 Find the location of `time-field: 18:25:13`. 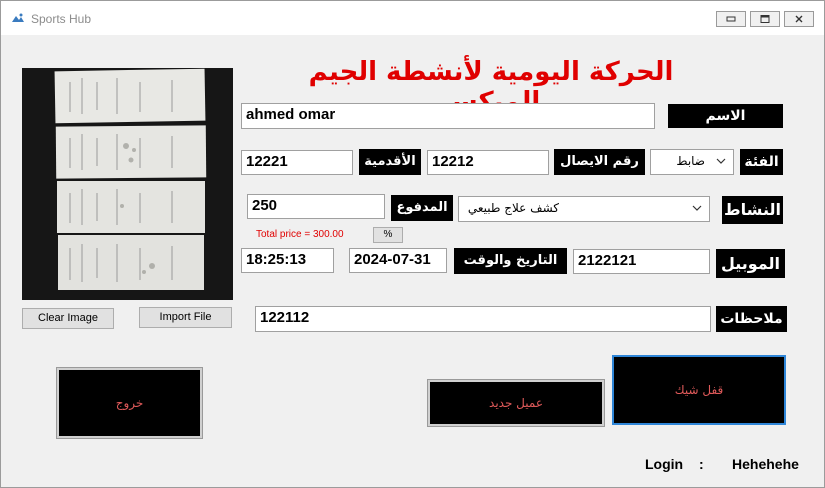

time-field: 18:25:13 is located at coordinates (287, 260).